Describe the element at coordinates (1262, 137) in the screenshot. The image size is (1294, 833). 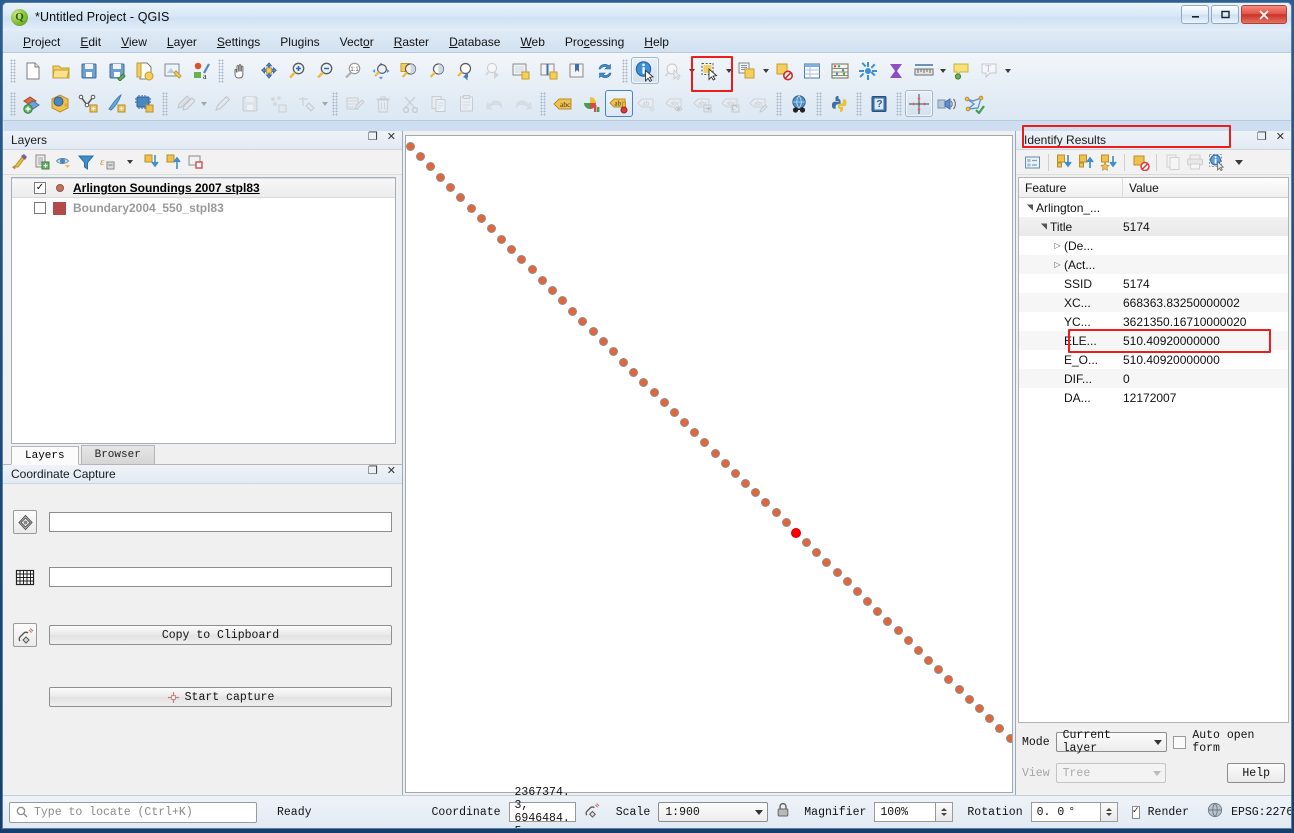
I see `identify-results-float-button: ❐` at that location.